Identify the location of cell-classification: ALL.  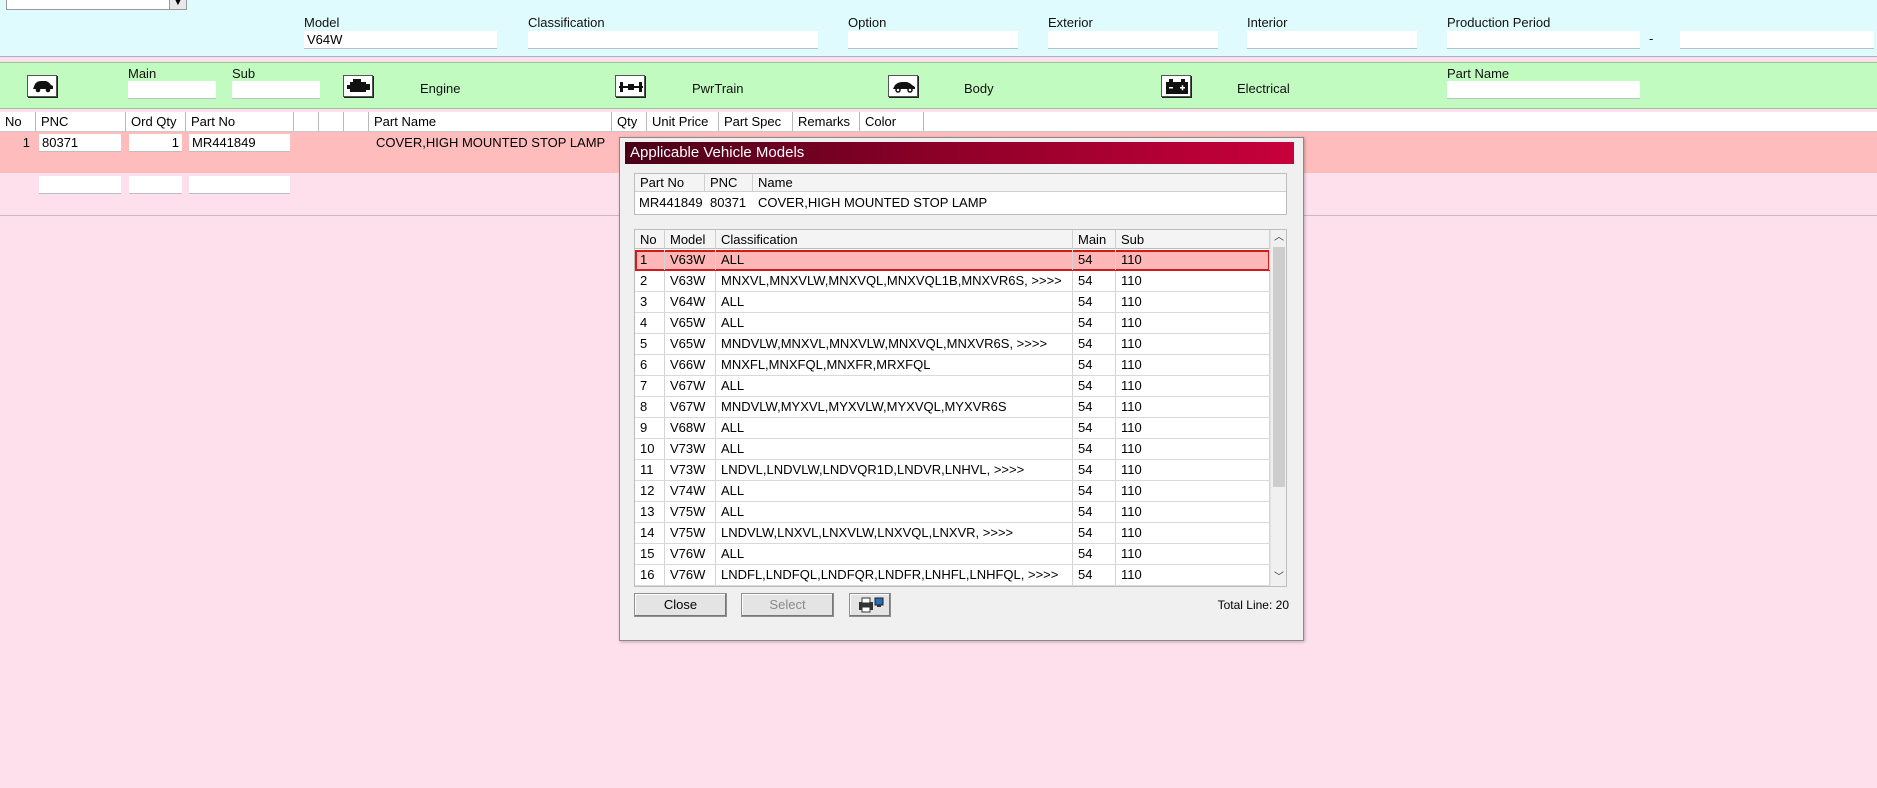
(894, 491).